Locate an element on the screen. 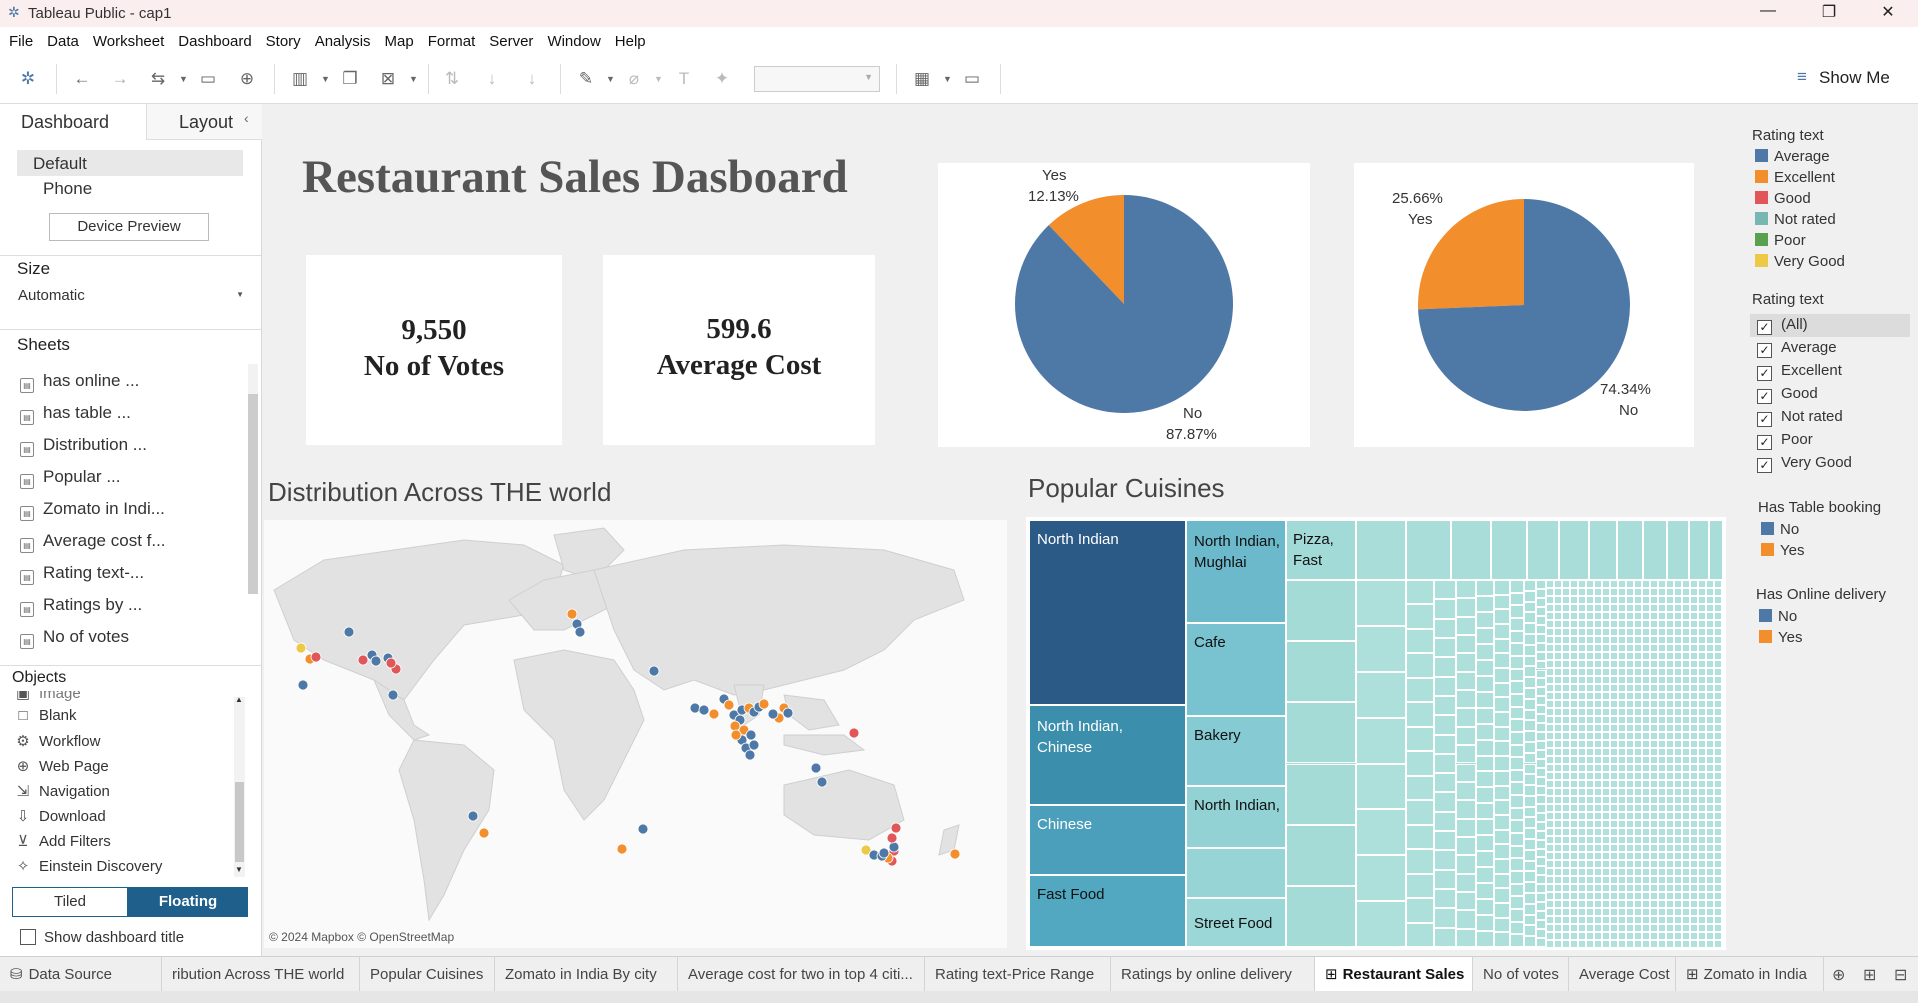 This screenshot has height=1003, width=1918. pie-slice-yes is located at coordinates (1471, 254).